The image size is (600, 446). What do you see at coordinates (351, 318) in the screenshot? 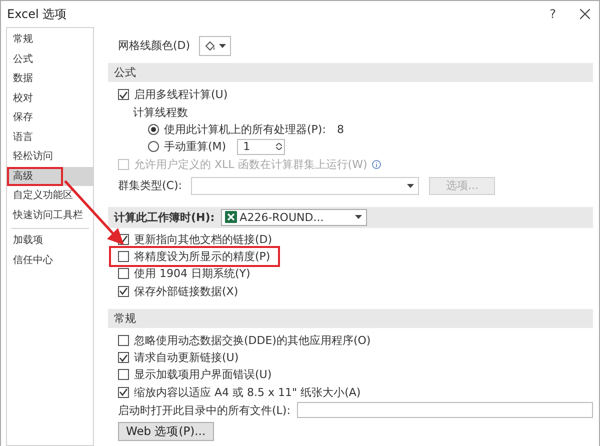
I see `section-header: 常规` at bounding box center [351, 318].